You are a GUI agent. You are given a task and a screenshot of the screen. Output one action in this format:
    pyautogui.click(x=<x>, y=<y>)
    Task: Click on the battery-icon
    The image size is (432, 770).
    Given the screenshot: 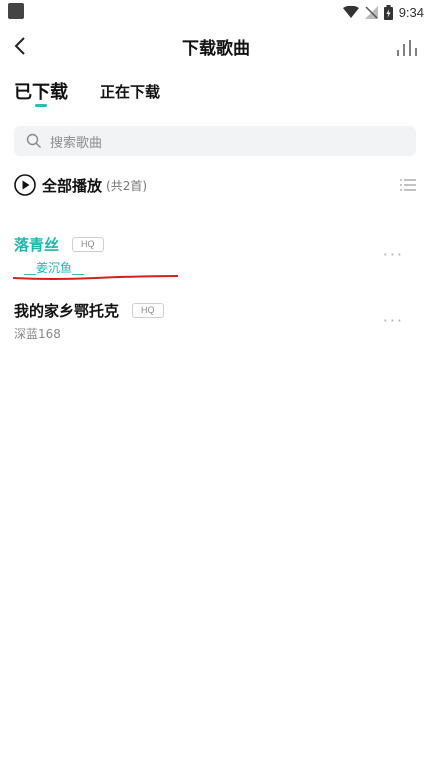 What is the action you would take?
    pyautogui.click(x=388, y=12)
    